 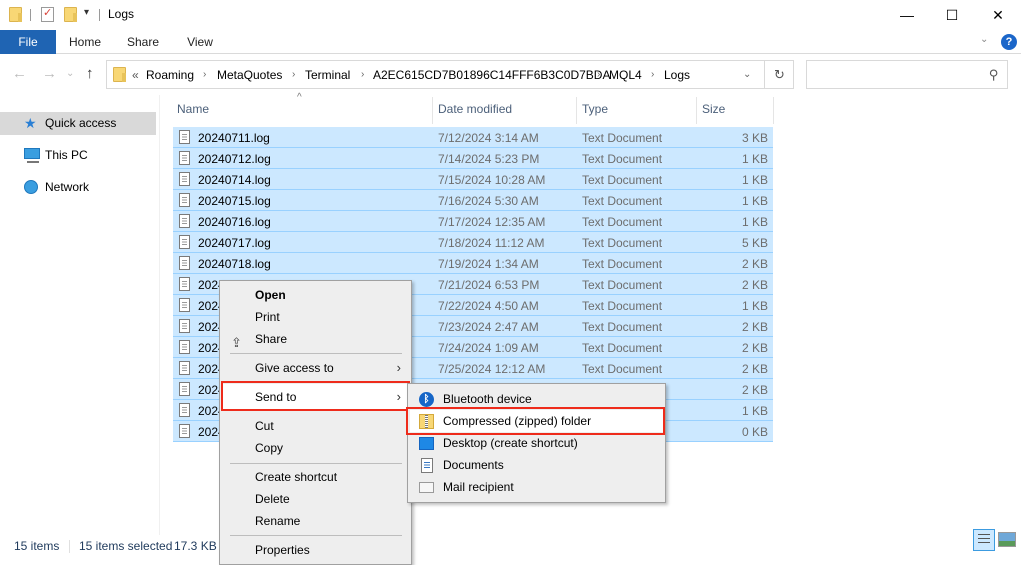 What do you see at coordinates (294, 368) in the screenshot?
I see `menu-item-label: Give access to` at bounding box center [294, 368].